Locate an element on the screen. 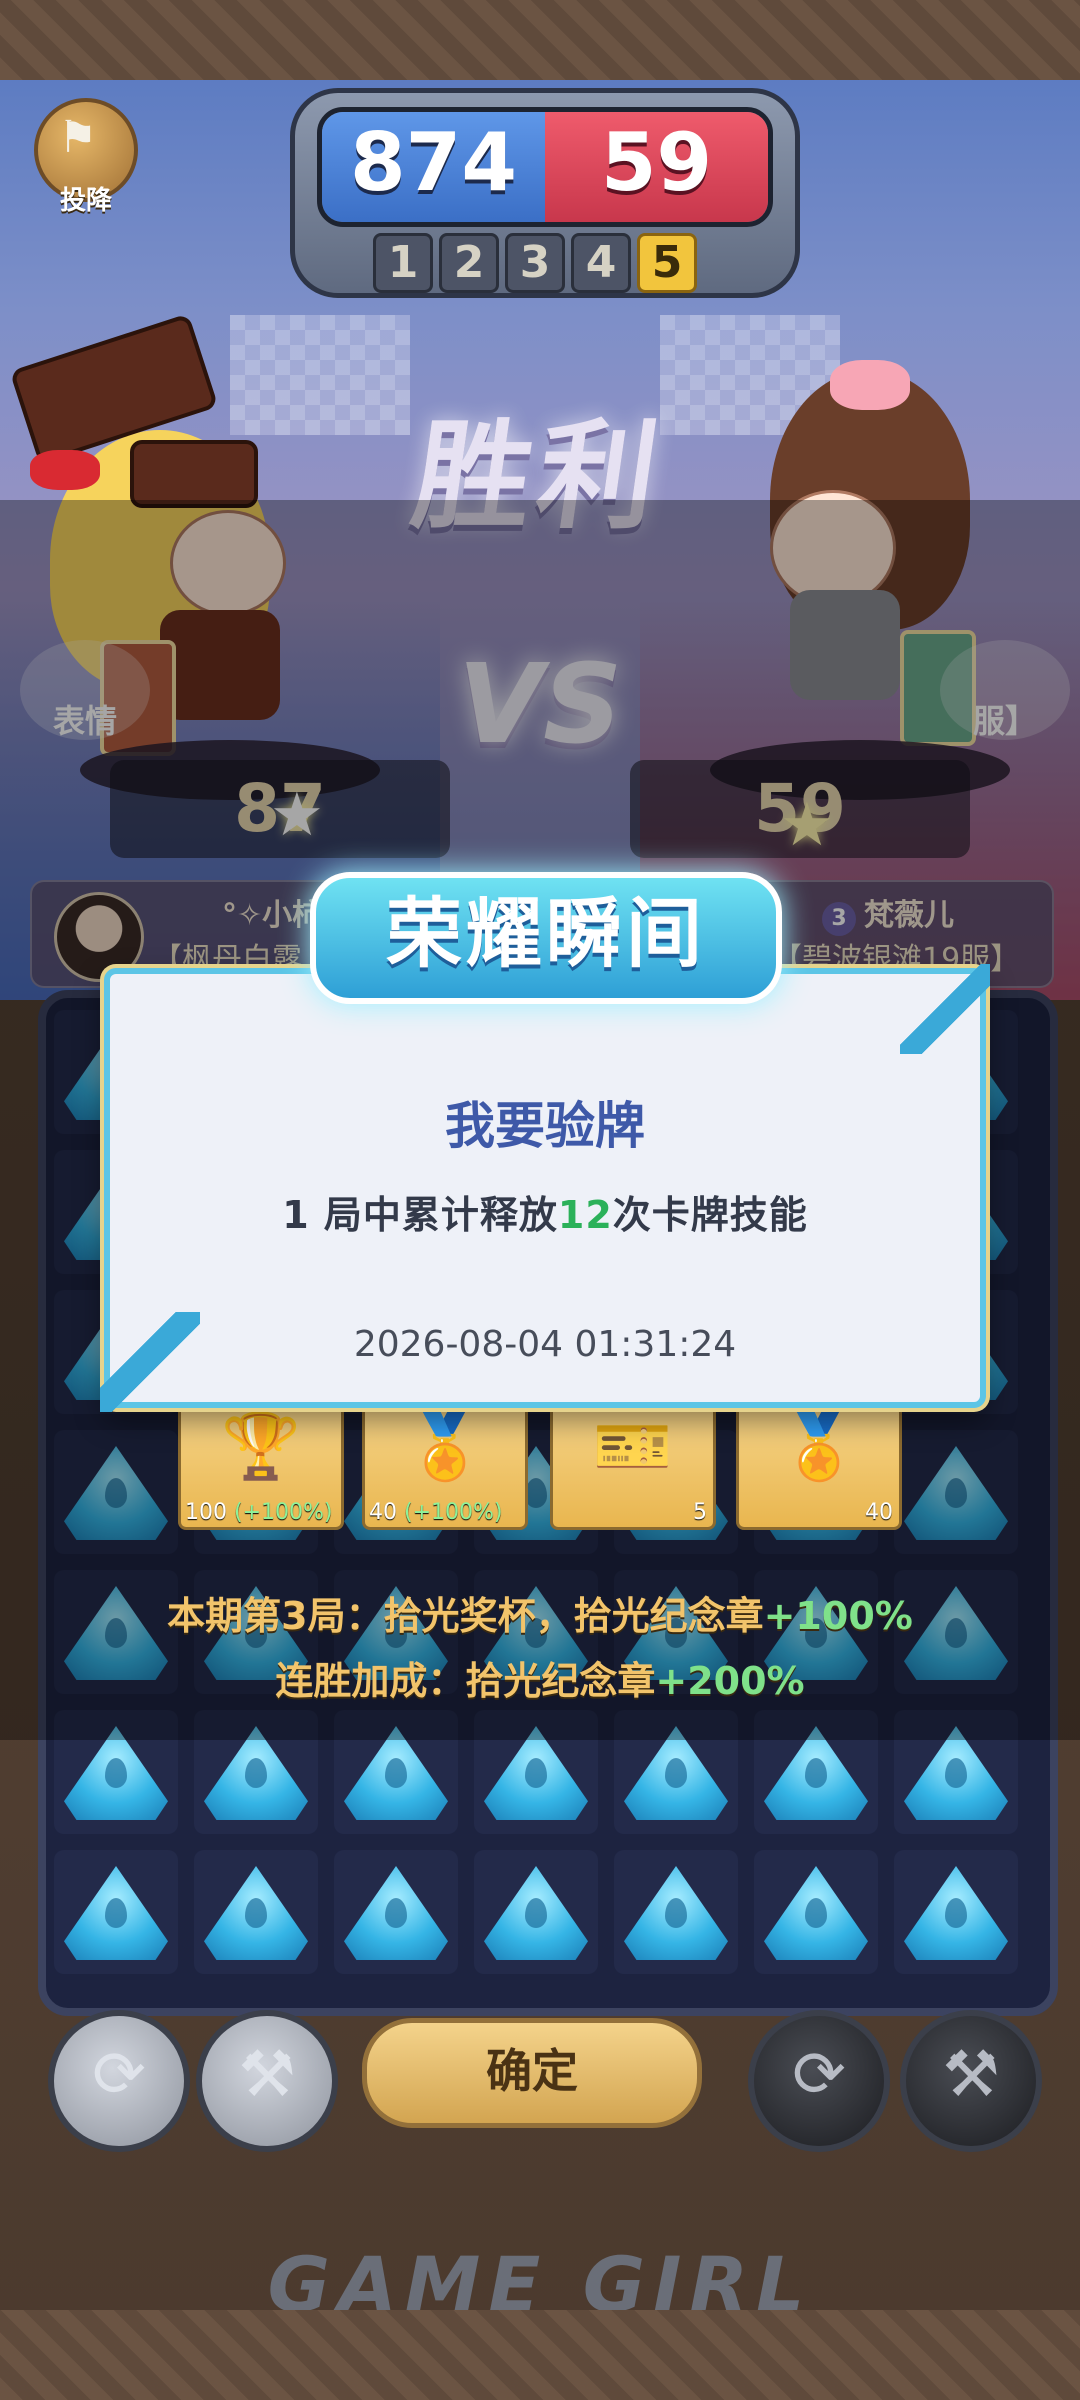 This screenshot has height=2400, width=1080. red-bow is located at coordinates (65, 470).